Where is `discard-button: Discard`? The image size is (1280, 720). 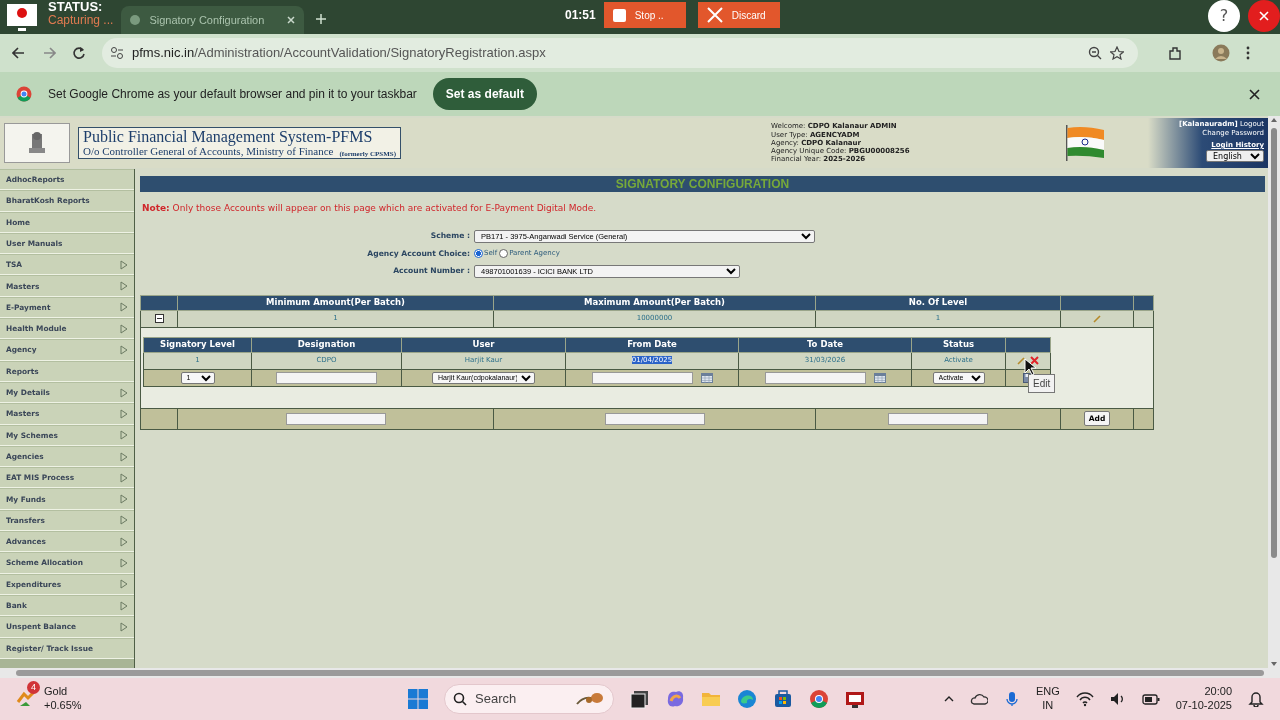 discard-button: Discard is located at coordinates (738, 15).